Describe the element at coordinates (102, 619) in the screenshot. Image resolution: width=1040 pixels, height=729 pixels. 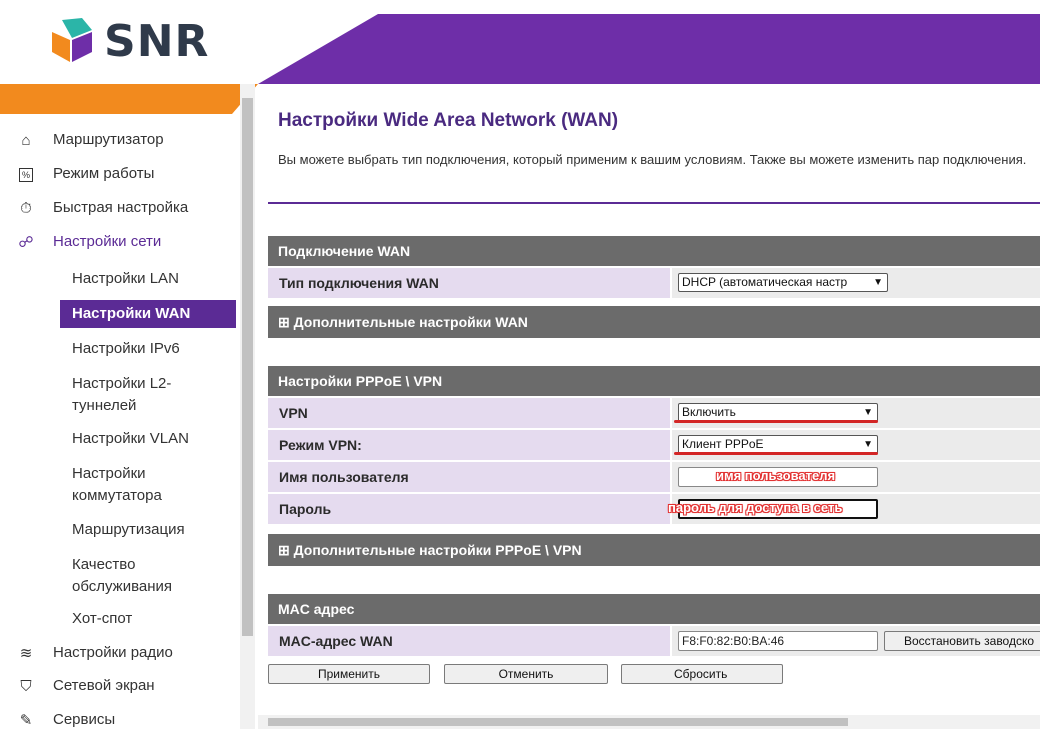
I see `sidebar-subitem-hotspot: Хот-спот` at that location.